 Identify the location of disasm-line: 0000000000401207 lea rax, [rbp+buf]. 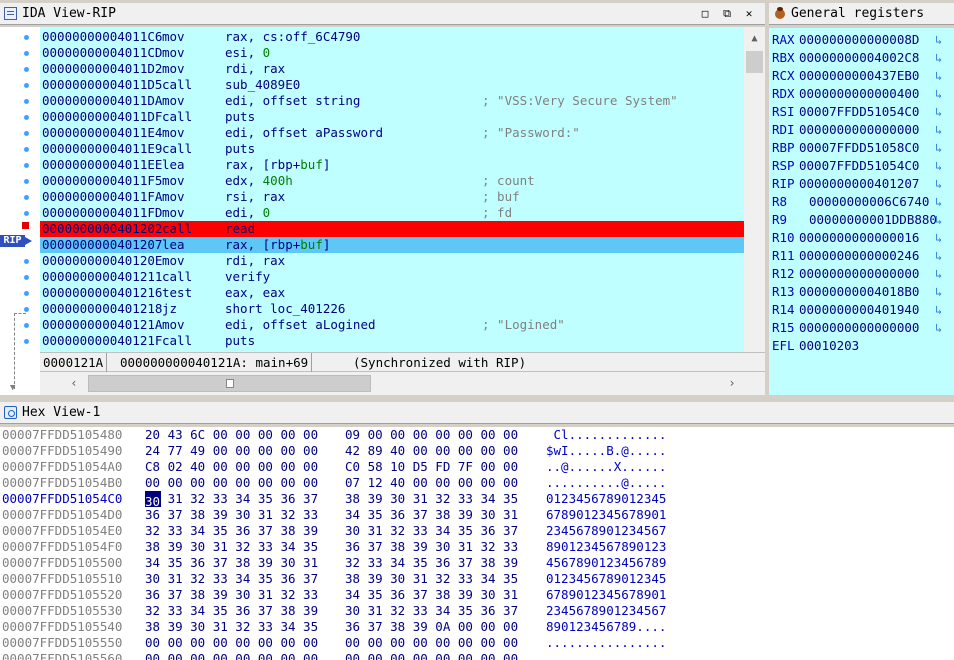
(392, 245).